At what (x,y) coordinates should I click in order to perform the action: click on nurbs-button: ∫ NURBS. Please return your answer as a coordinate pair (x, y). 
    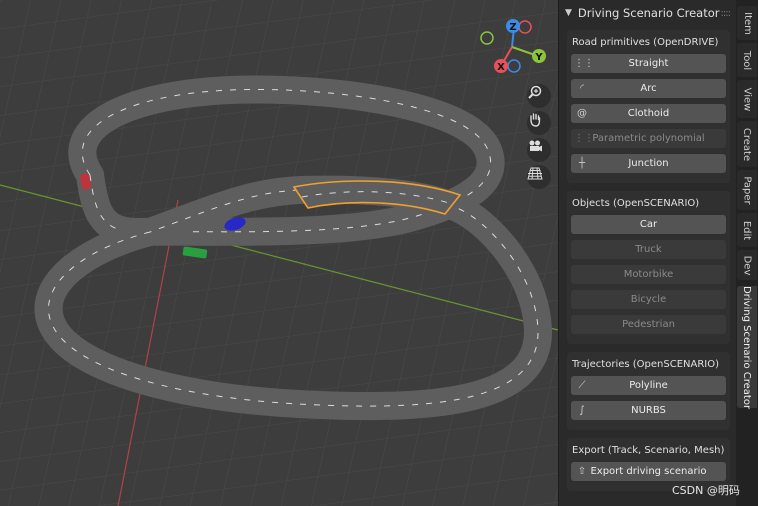
    Looking at the image, I should click on (648, 410).